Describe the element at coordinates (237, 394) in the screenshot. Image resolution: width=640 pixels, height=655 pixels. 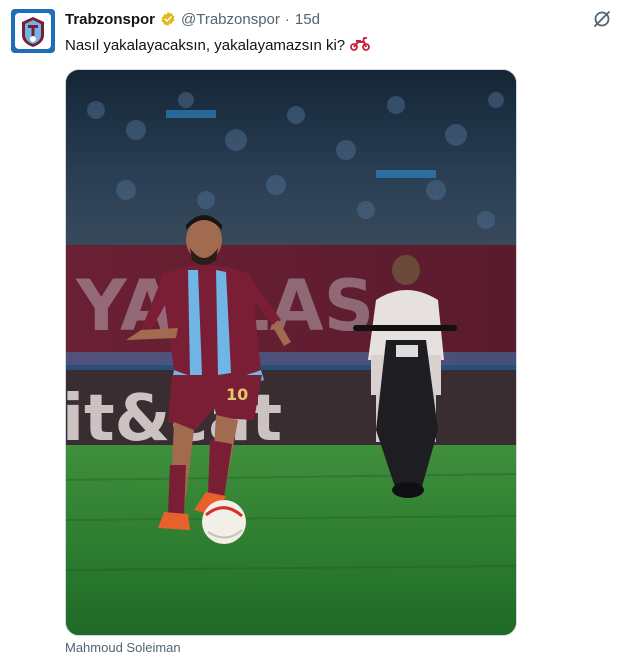
I see `svg-text: 10` at that location.